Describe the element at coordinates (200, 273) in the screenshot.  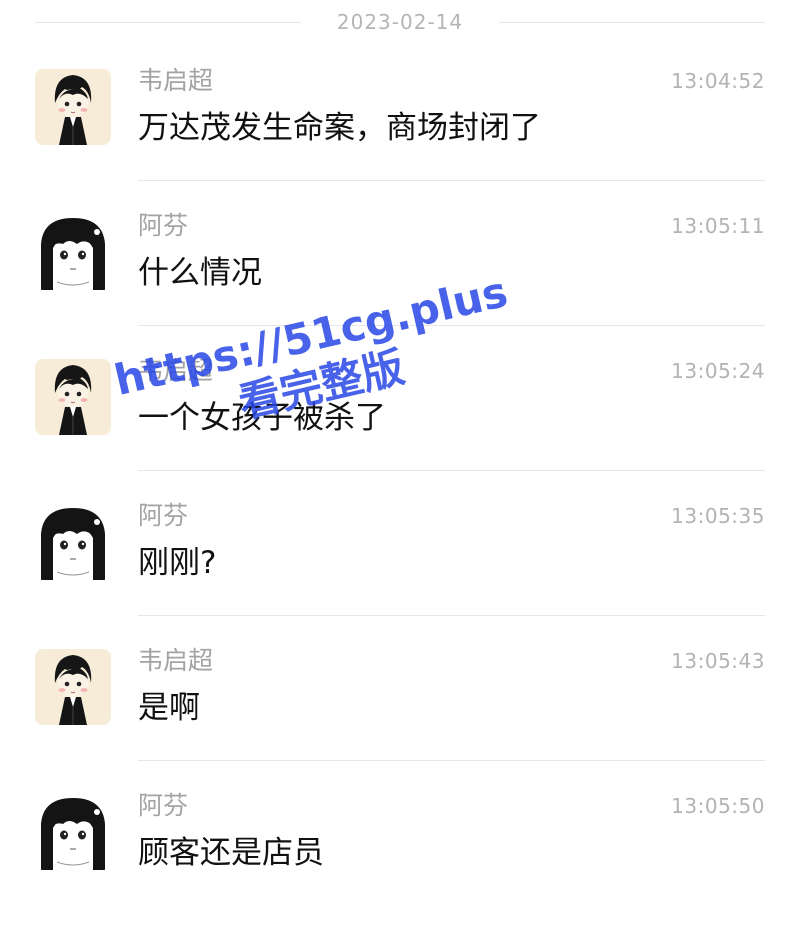
I see `message-text: 什么情况` at that location.